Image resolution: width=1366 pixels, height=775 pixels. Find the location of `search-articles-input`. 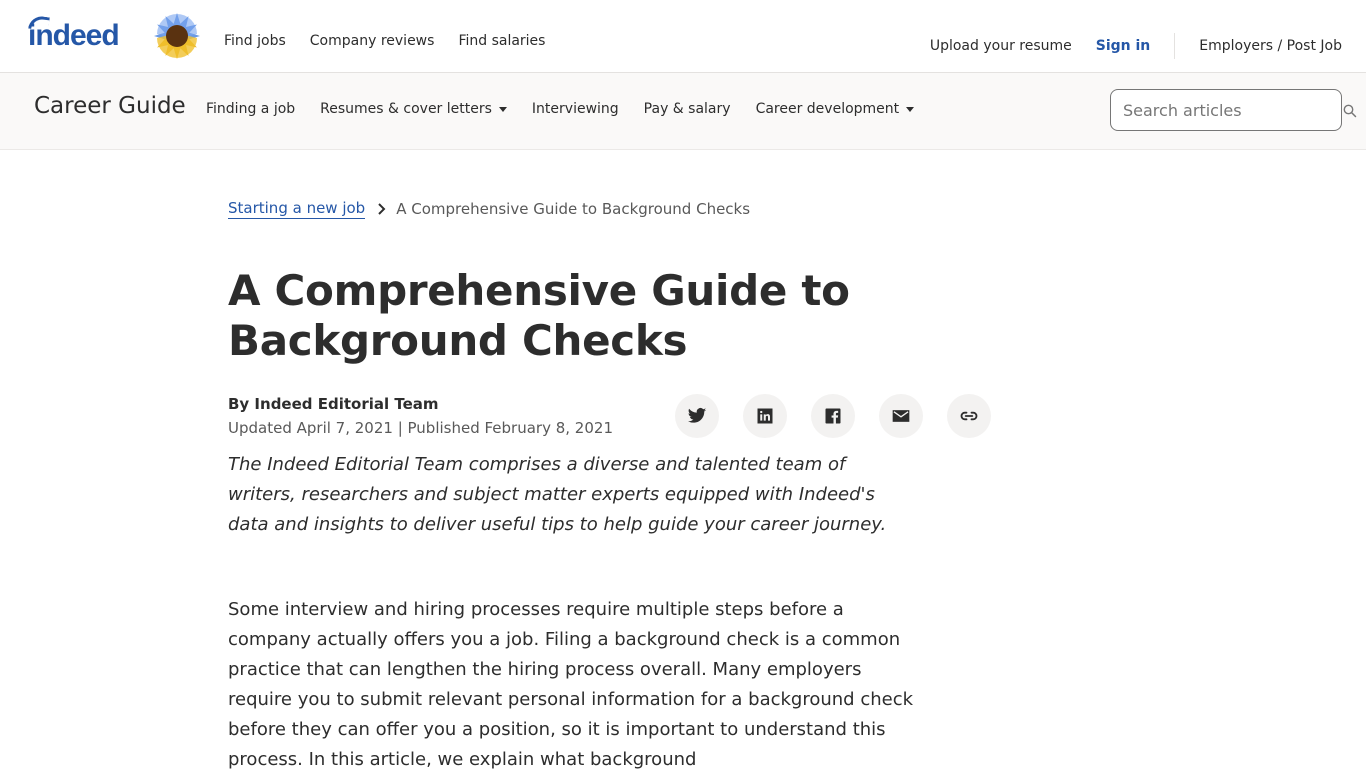

search-articles-input is located at coordinates (1226, 110).